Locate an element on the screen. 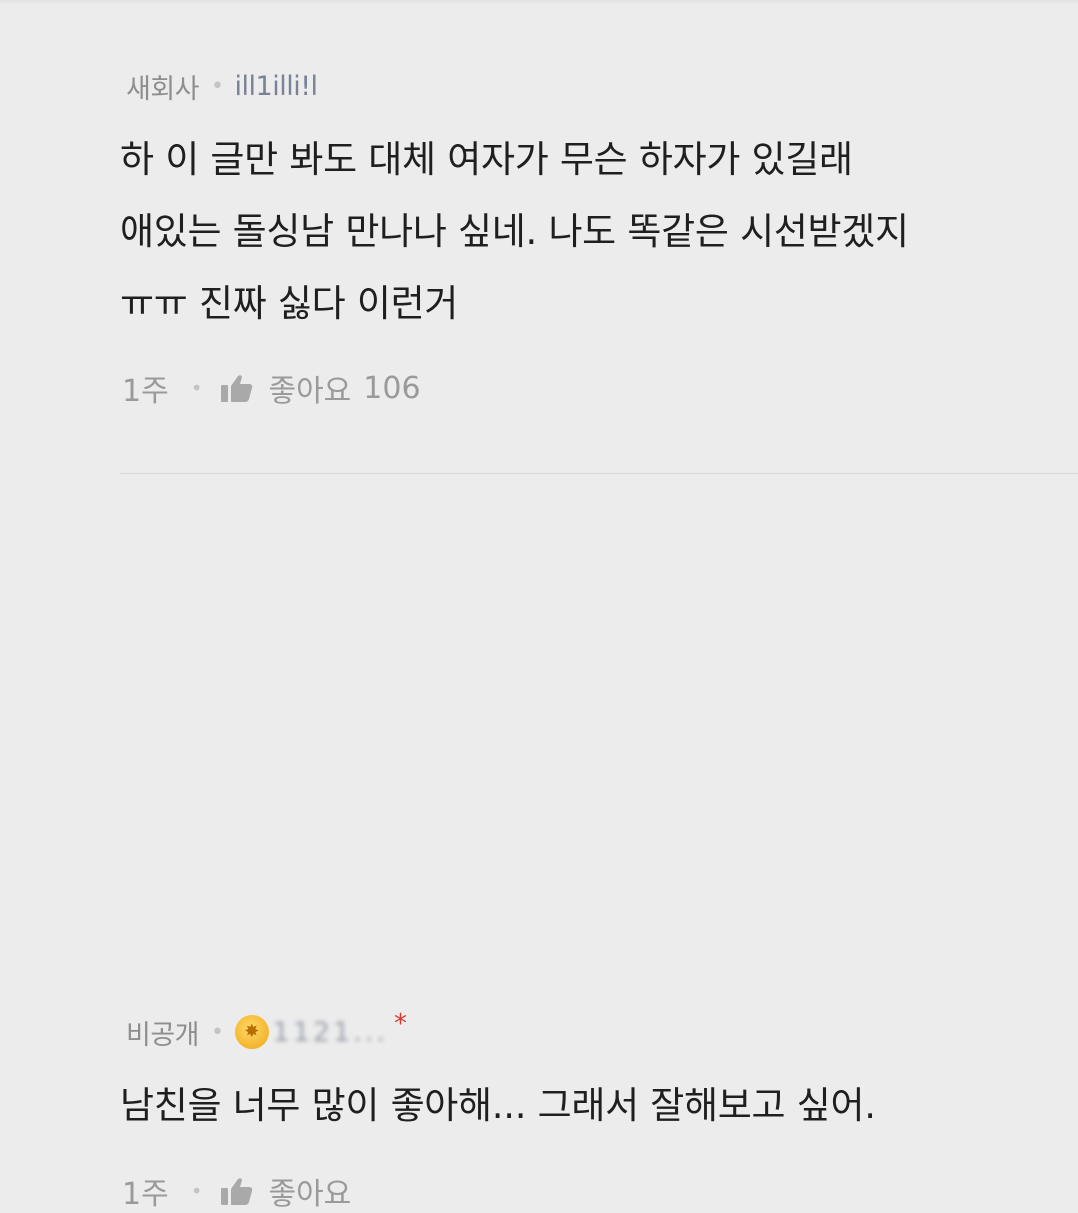 The width and height of the screenshot is (1078, 1213). like-button: 좋아요 is located at coordinates (285, 1191).